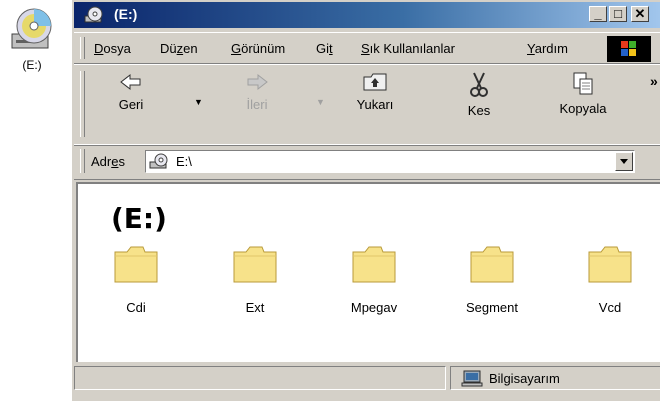  Describe the element at coordinates (390, 161) in the screenshot. I see `address-input: E:\` at that location.